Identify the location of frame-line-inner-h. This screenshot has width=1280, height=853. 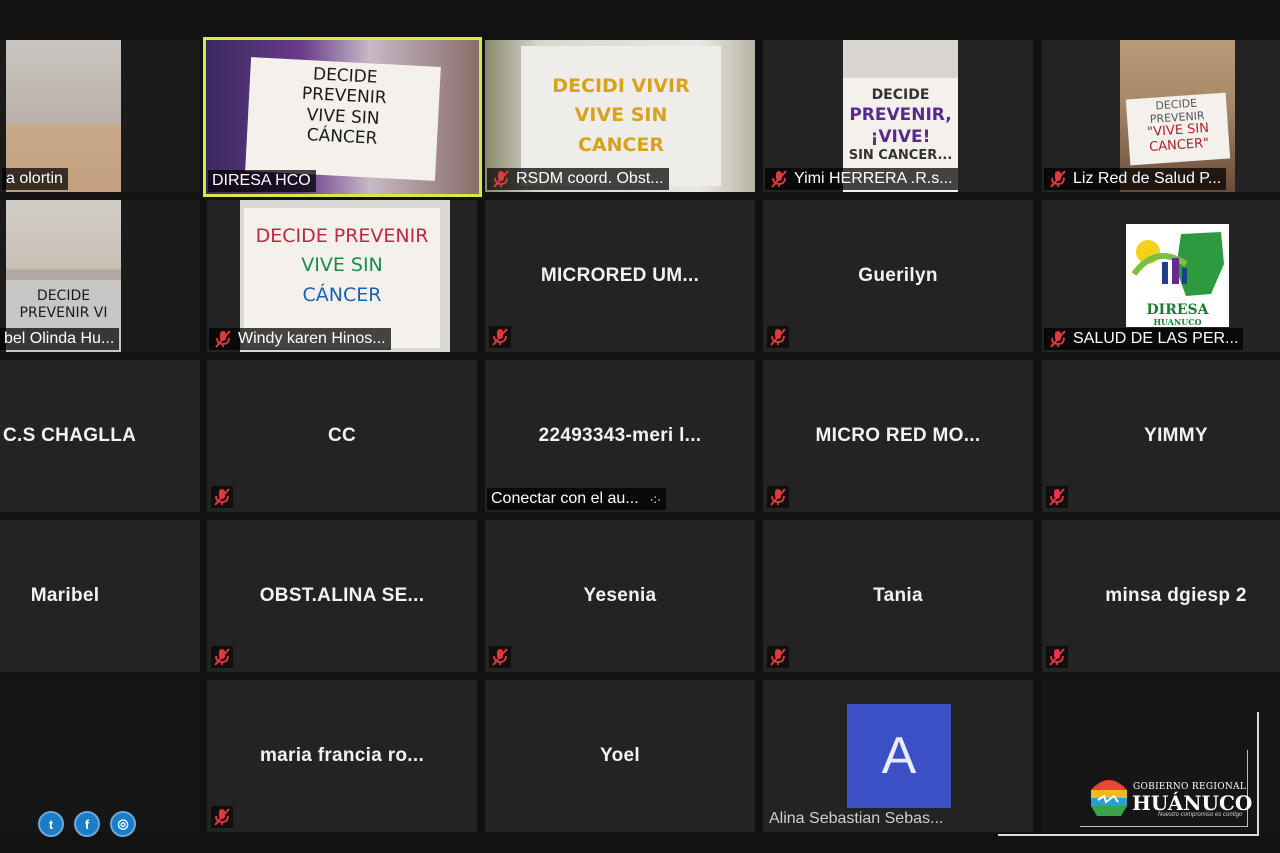
(1164, 826).